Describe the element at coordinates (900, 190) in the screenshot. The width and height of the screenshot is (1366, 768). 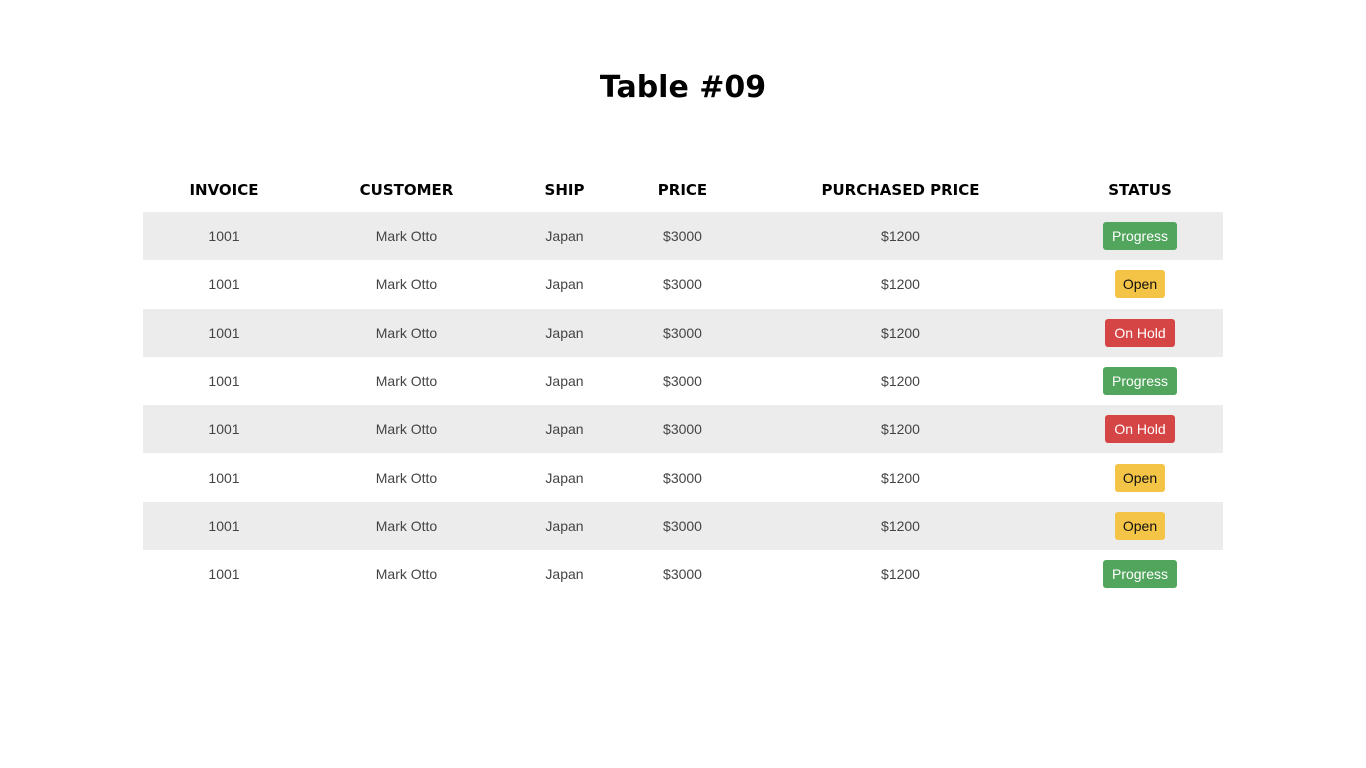
I see `column-header-purchased-price: PURCHASED PRICE` at that location.